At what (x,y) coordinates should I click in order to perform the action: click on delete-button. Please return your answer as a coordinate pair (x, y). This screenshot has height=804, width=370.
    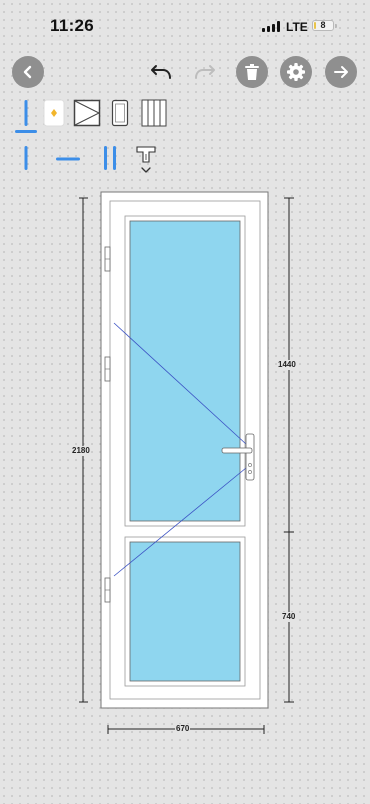
    Looking at the image, I should click on (252, 72).